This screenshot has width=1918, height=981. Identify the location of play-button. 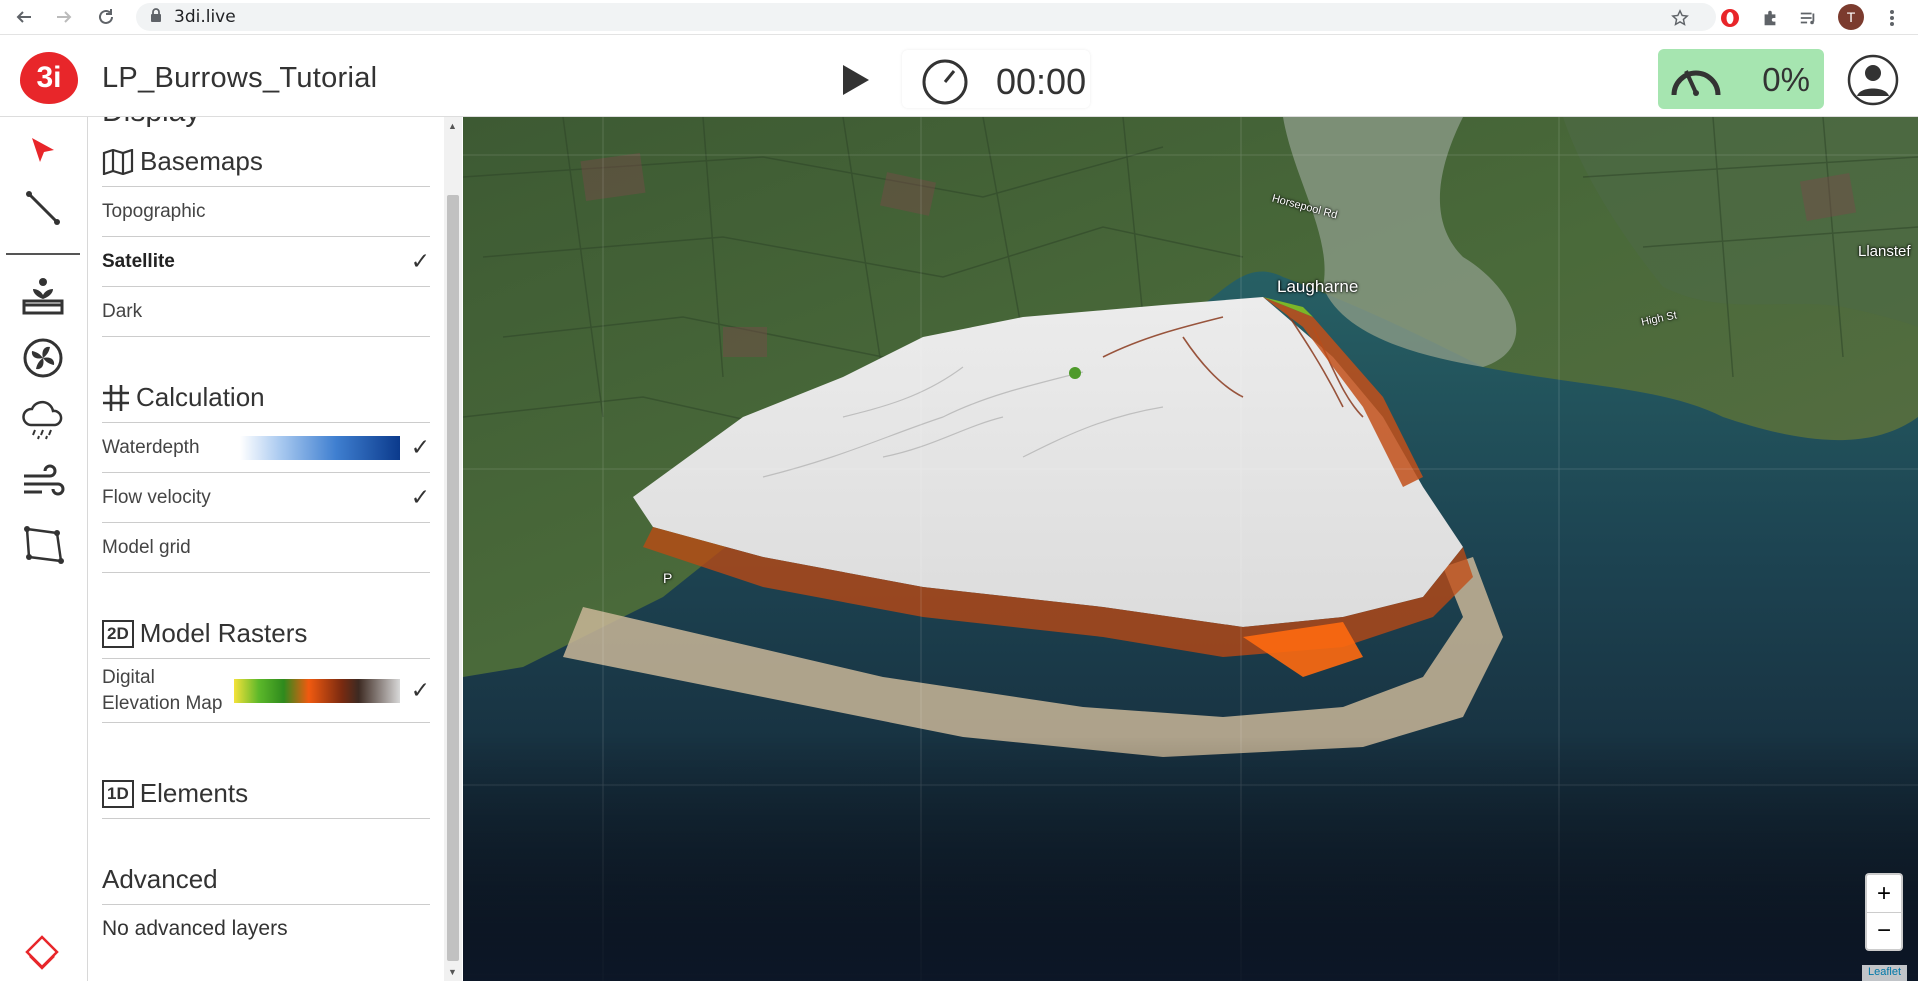
(856, 80).